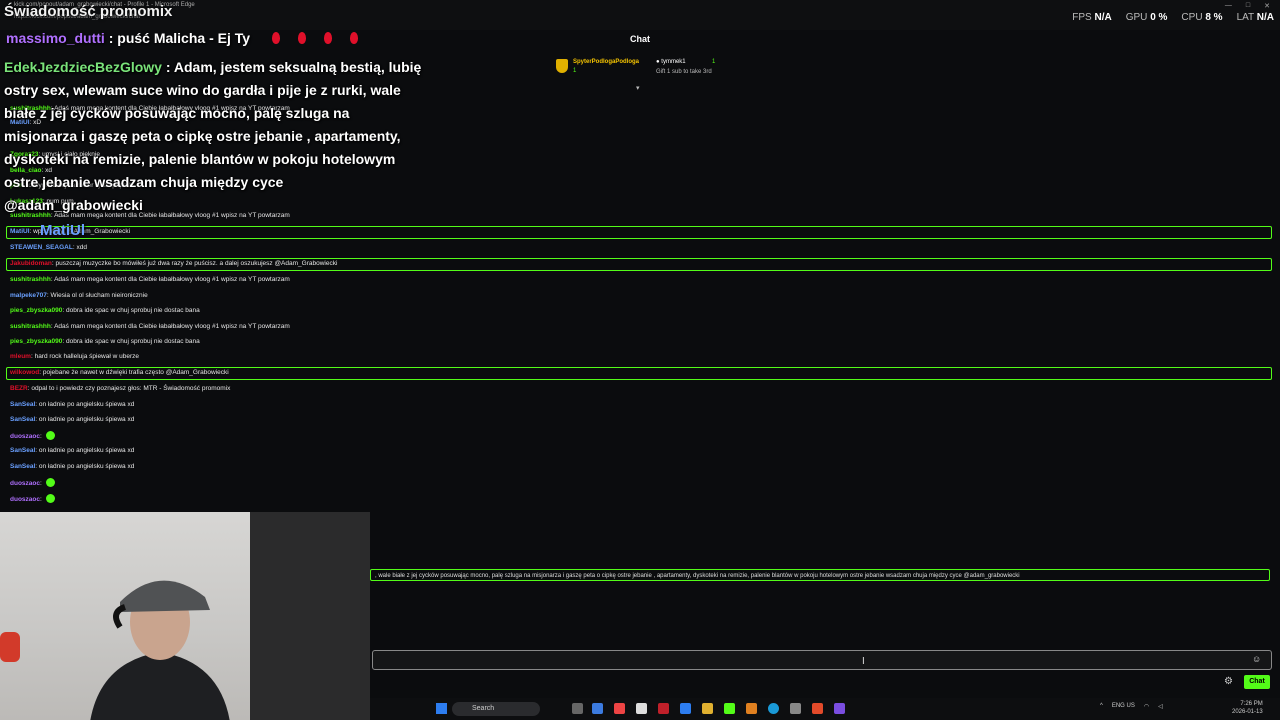  Describe the element at coordinates (86, 356) in the screenshot. I see `chat-text: hard rock hallelujа śpiewał w uberze` at that location.